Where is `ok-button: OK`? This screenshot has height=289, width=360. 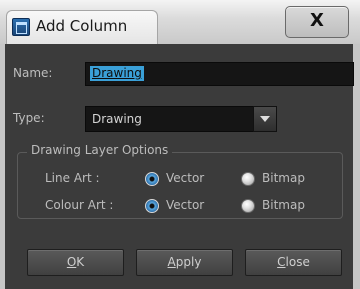
ok-button: OK is located at coordinates (75, 262).